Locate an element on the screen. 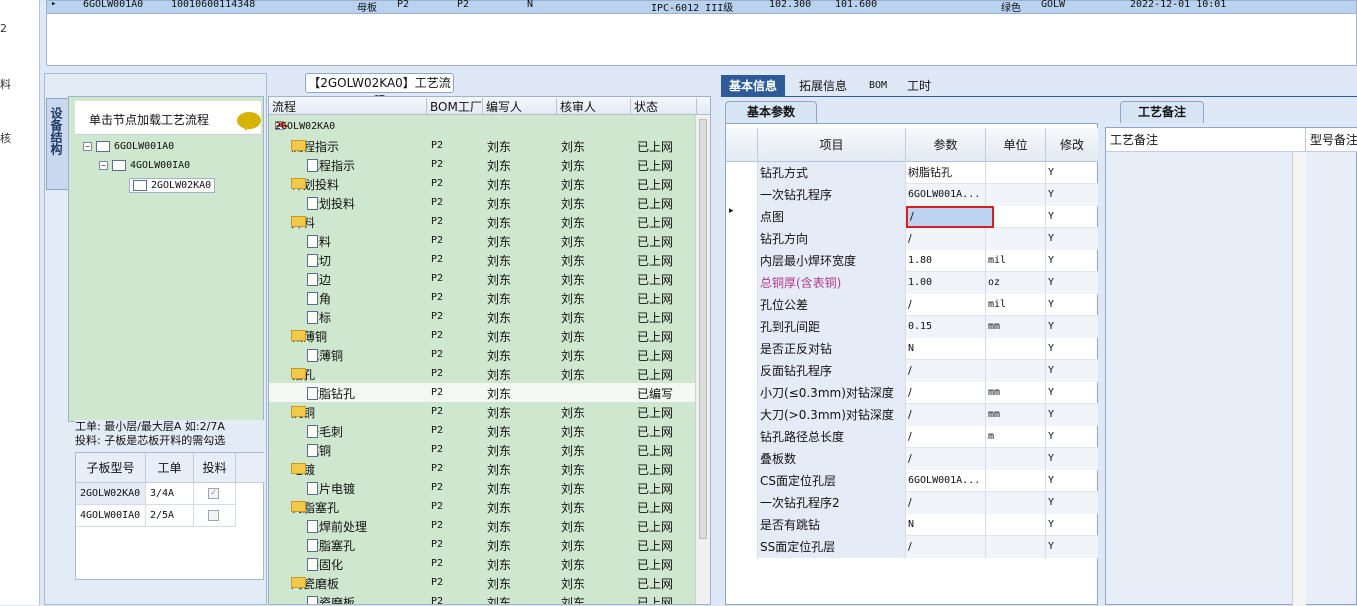 The height and width of the screenshot is (606, 1357). column-header: 投料 is located at coordinates (215, 468).